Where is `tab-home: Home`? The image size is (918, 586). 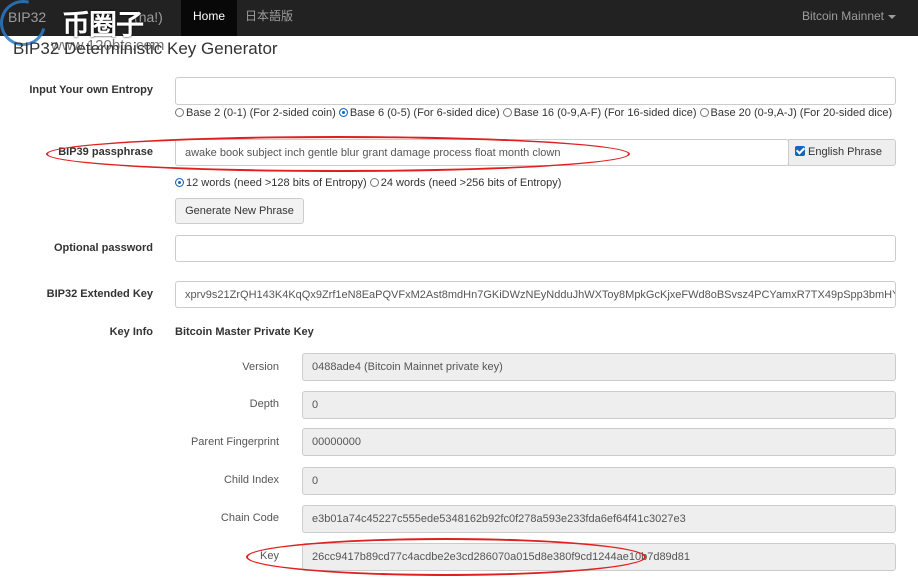
tab-home: Home is located at coordinates (209, 18).